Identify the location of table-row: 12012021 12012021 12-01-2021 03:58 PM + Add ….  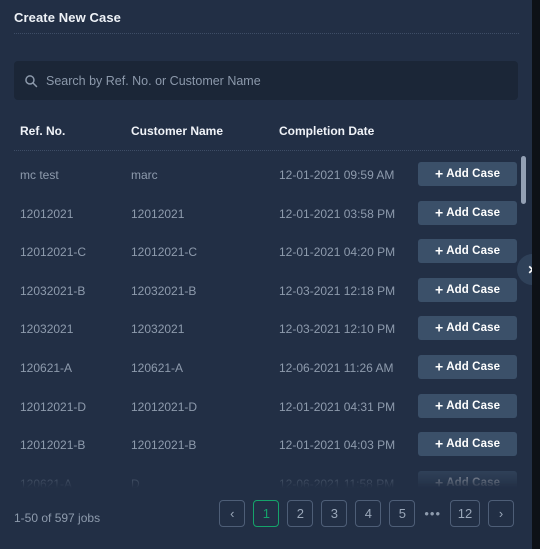
(266, 214).